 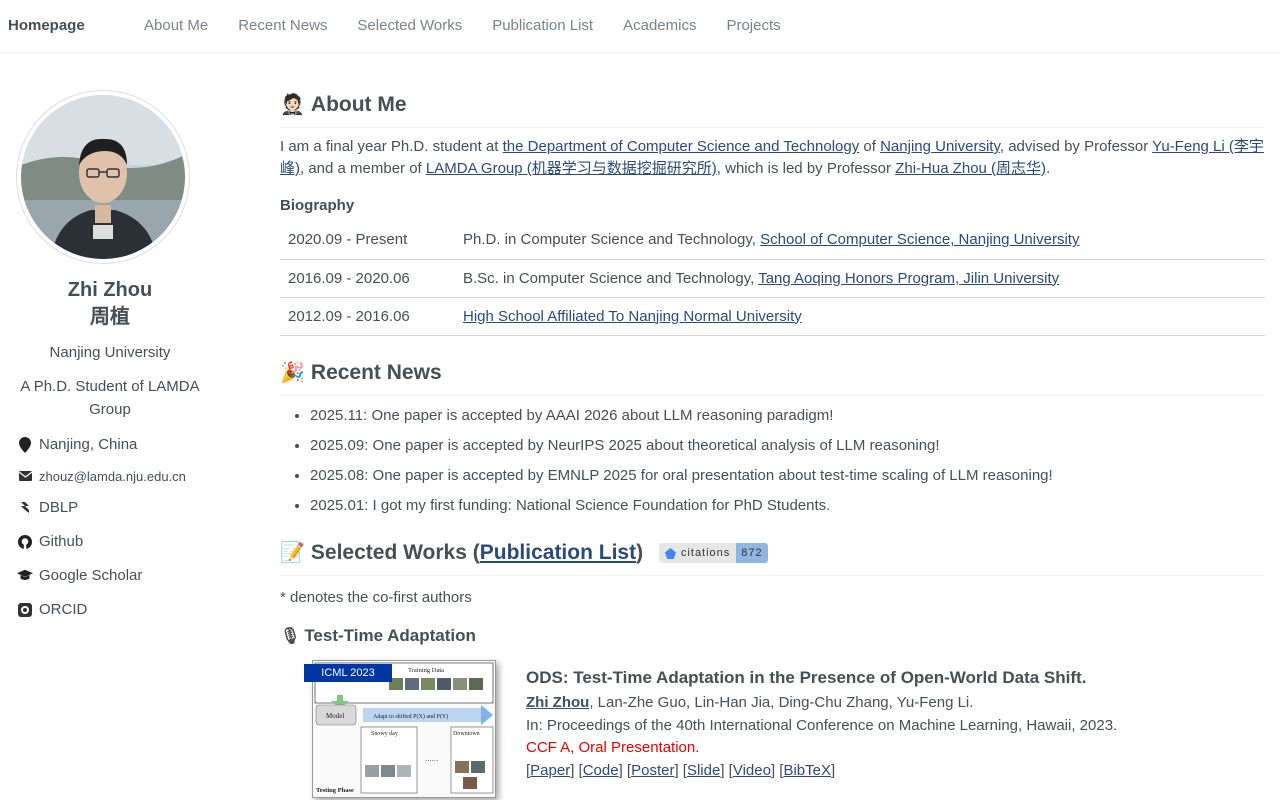 What do you see at coordinates (292, 105) in the screenshot?
I see `person-in-tuxedo-icon: 🤵🏻` at bounding box center [292, 105].